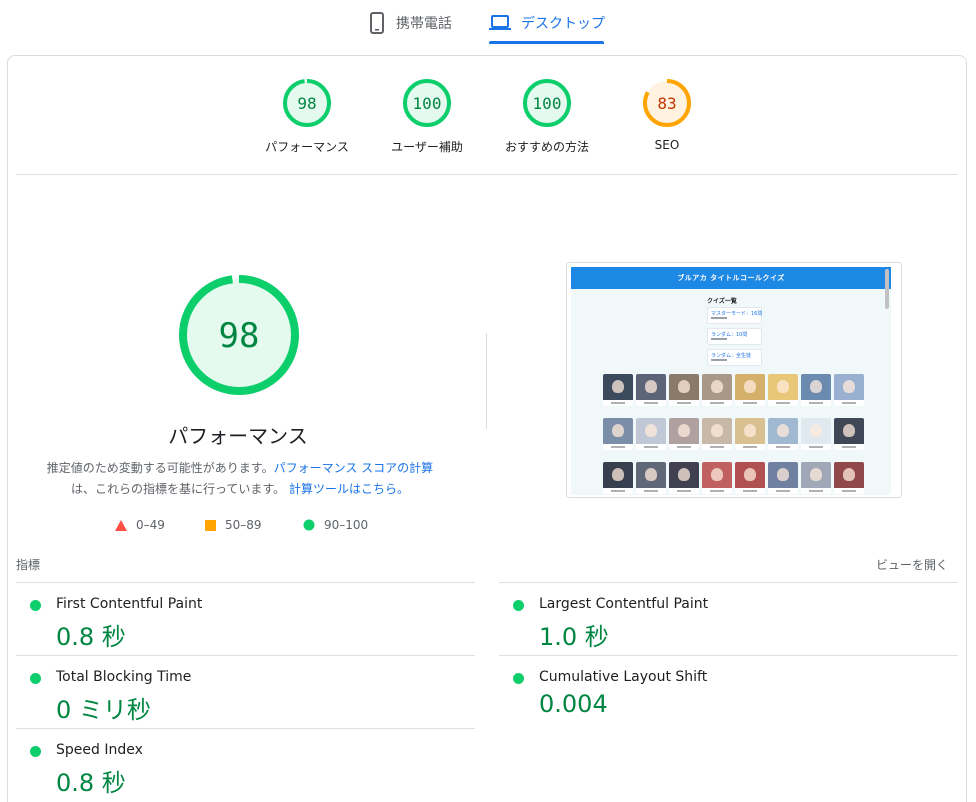  I want to click on quiz-item: ランダム：全生徒, so click(734, 357).